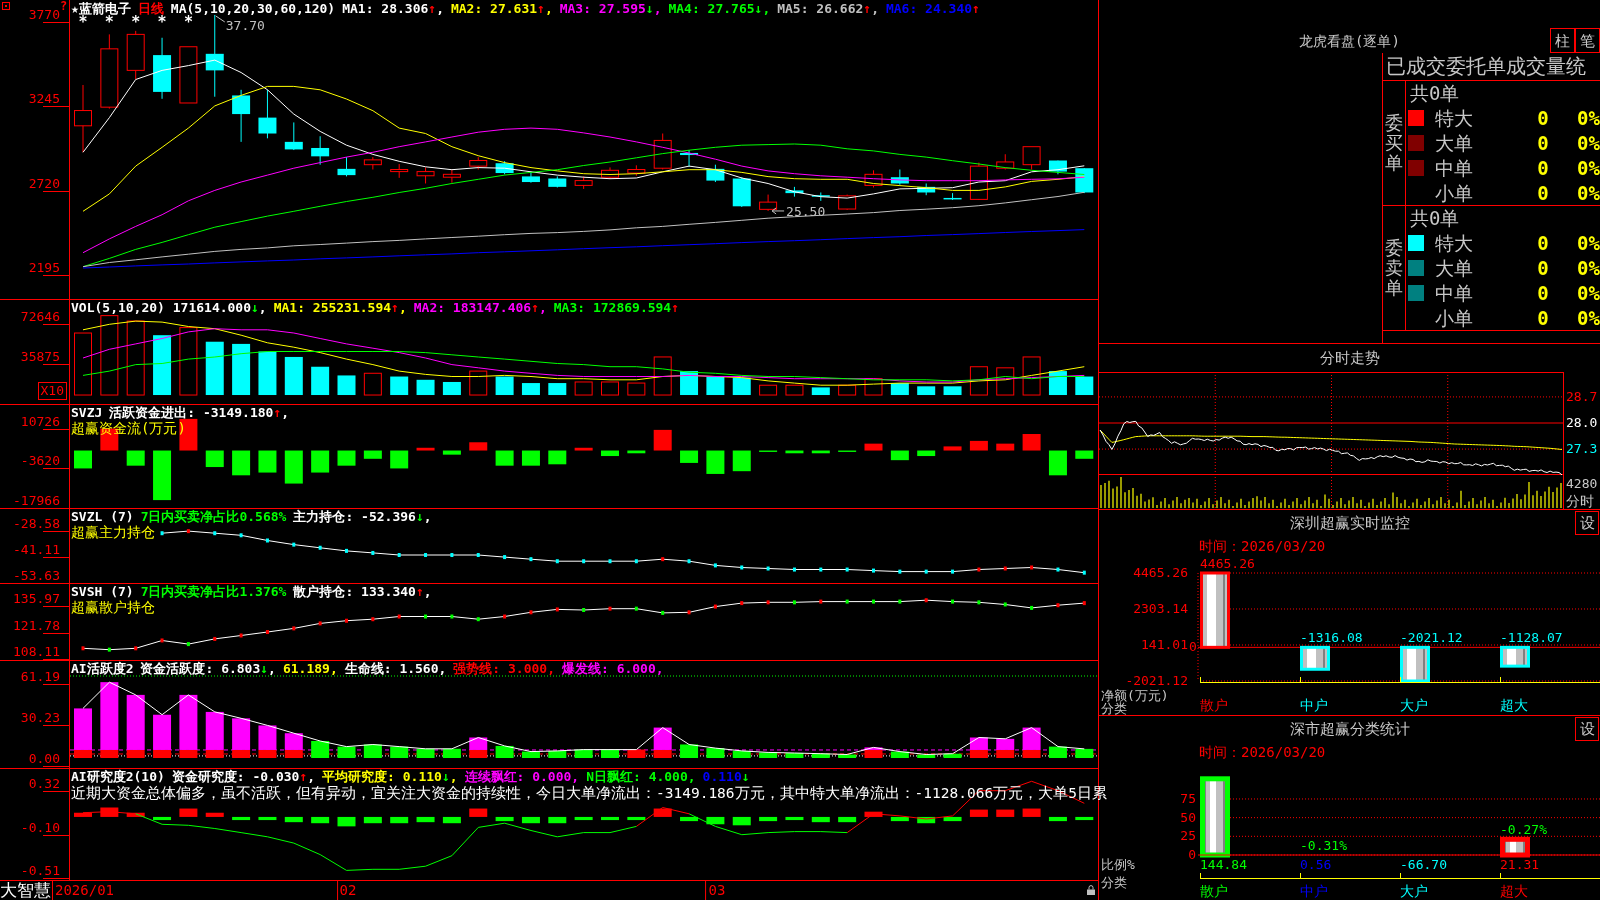 Image resolution: width=1600 pixels, height=900 pixels. Describe the element at coordinates (191, 412) in the screenshot. I see `legend-text: 活跃资金进出: -3149.180` at that location.